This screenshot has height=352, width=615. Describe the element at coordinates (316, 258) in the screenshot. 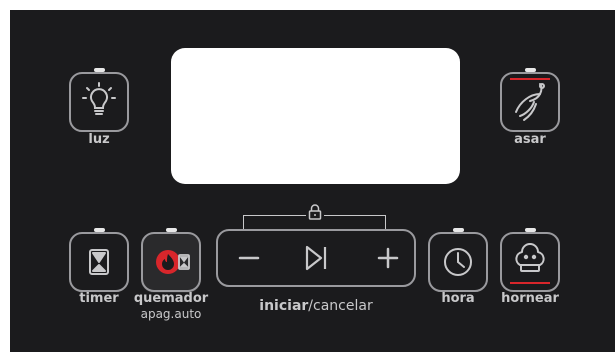

I see `start-button` at that location.